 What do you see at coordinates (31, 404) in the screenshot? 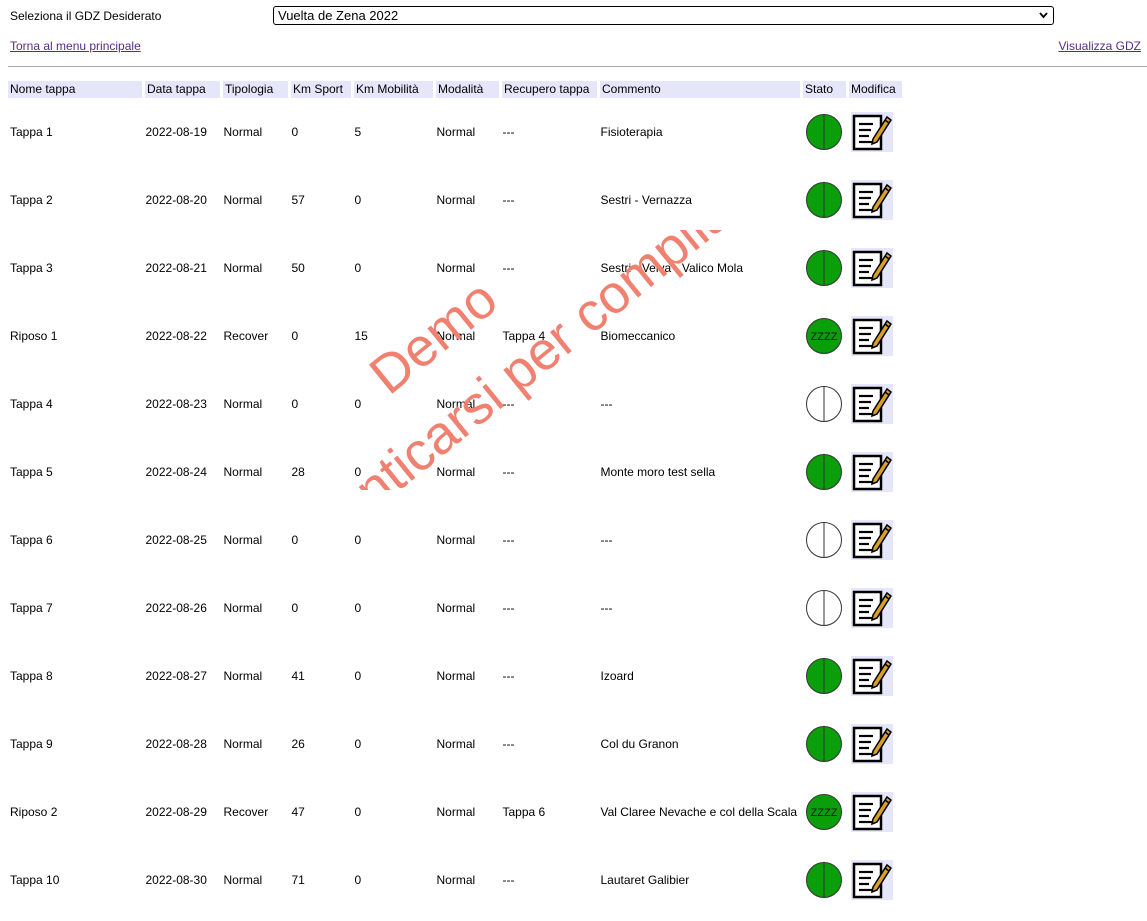
I see `stage-name: Tappa 4` at bounding box center [31, 404].